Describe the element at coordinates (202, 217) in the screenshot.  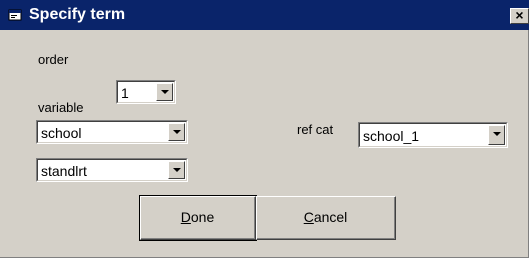
I see `done-label-rest: one` at that location.